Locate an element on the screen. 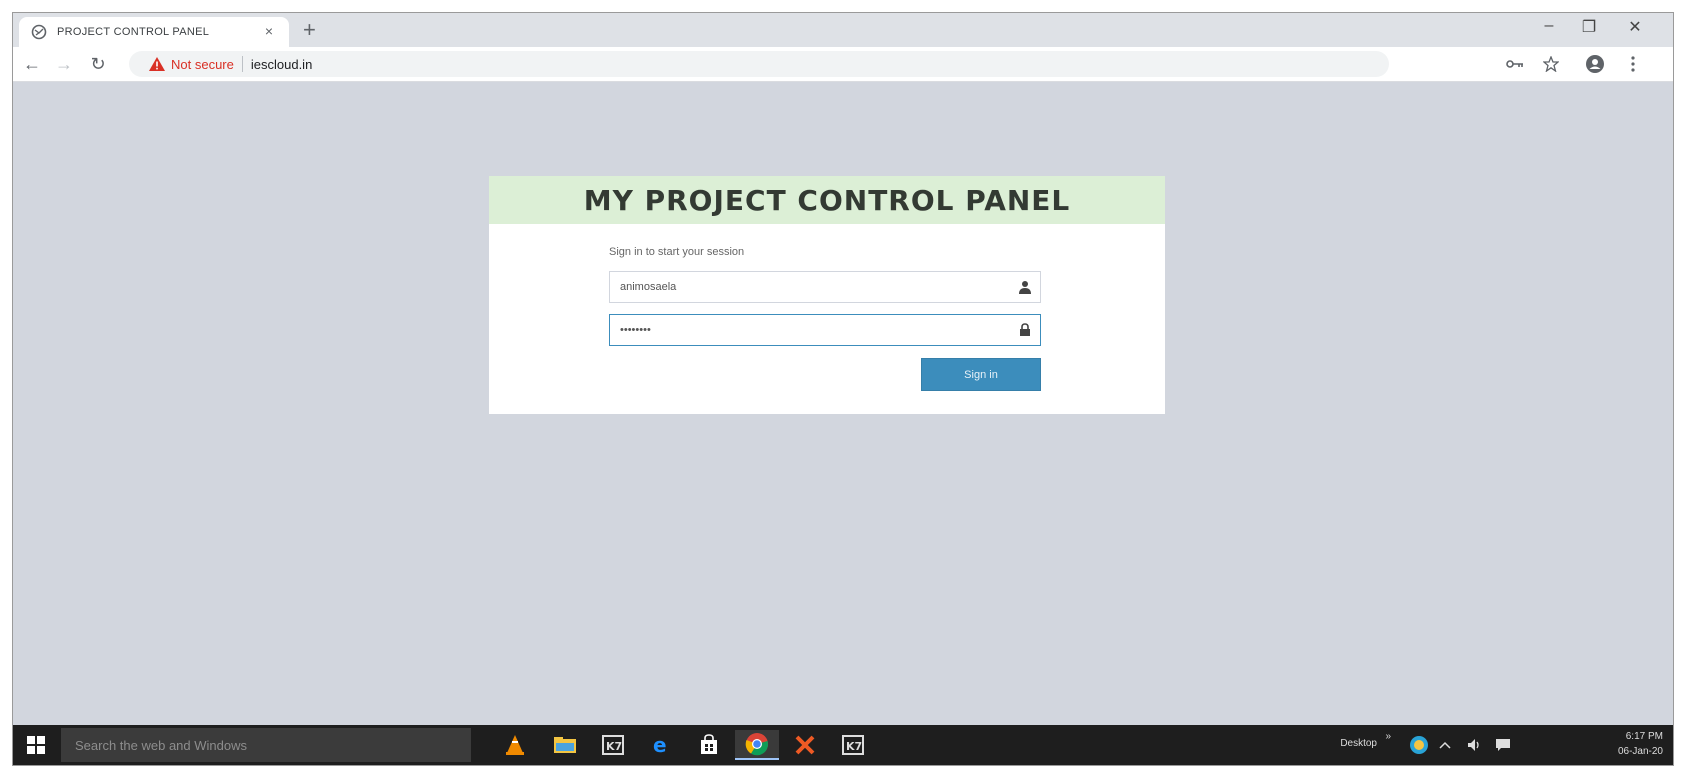 The image size is (1681, 769). page-title: MY PROJECT CONTROL PANEL is located at coordinates (827, 200).